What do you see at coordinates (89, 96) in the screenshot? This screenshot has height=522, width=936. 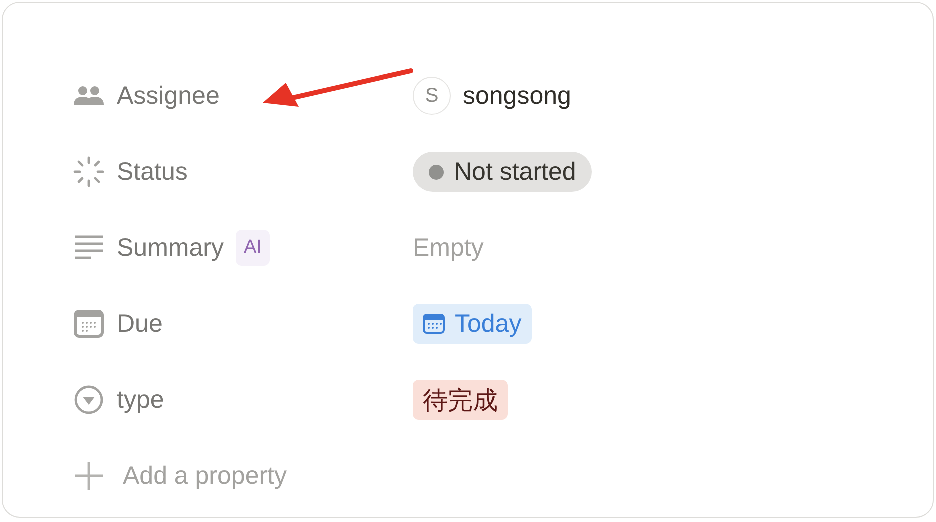 I see `people-icon` at bounding box center [89, 96].